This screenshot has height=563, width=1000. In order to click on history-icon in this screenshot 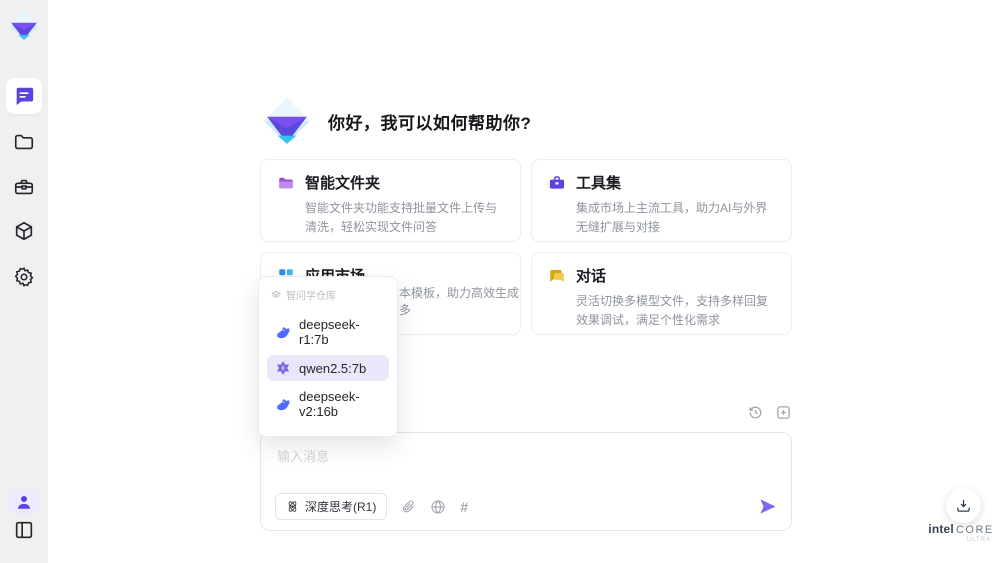, I will do `click(755, 412)`.